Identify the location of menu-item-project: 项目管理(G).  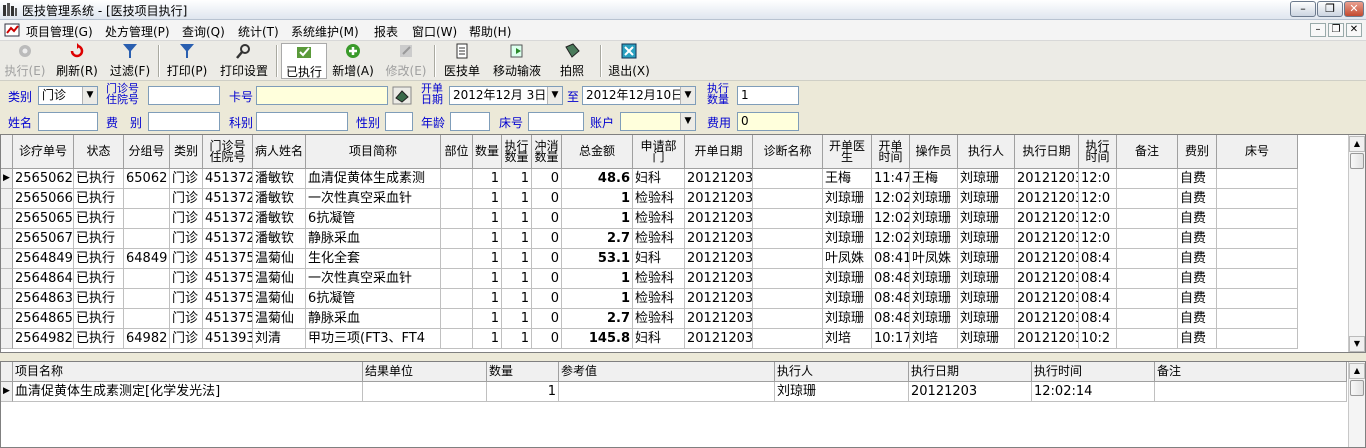
(59, 31).